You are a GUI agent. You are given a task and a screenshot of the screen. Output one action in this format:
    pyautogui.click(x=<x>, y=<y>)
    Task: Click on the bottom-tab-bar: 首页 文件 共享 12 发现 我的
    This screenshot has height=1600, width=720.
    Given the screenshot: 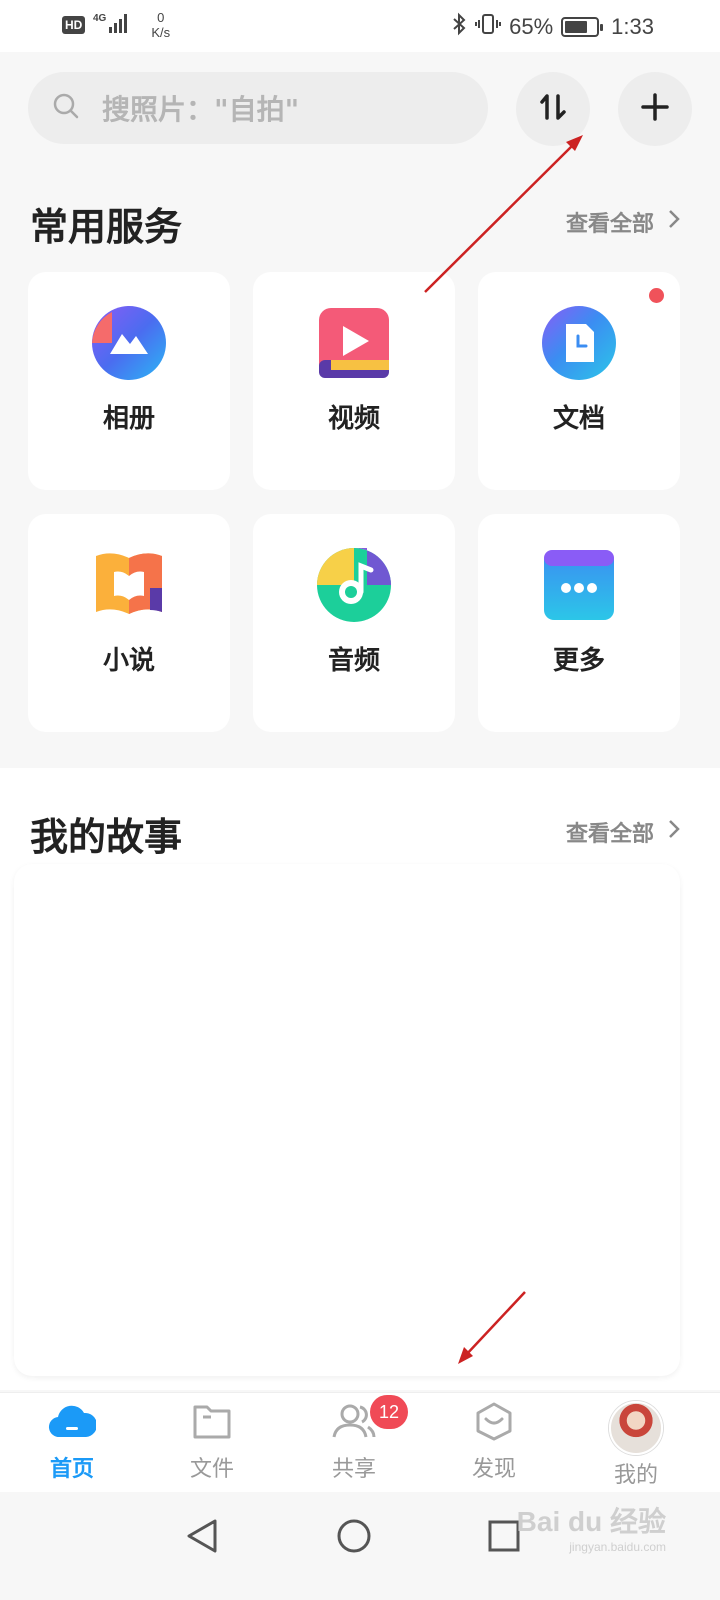 What is the action you would take?
    pyautogui.click(x=360, y=1442)
    